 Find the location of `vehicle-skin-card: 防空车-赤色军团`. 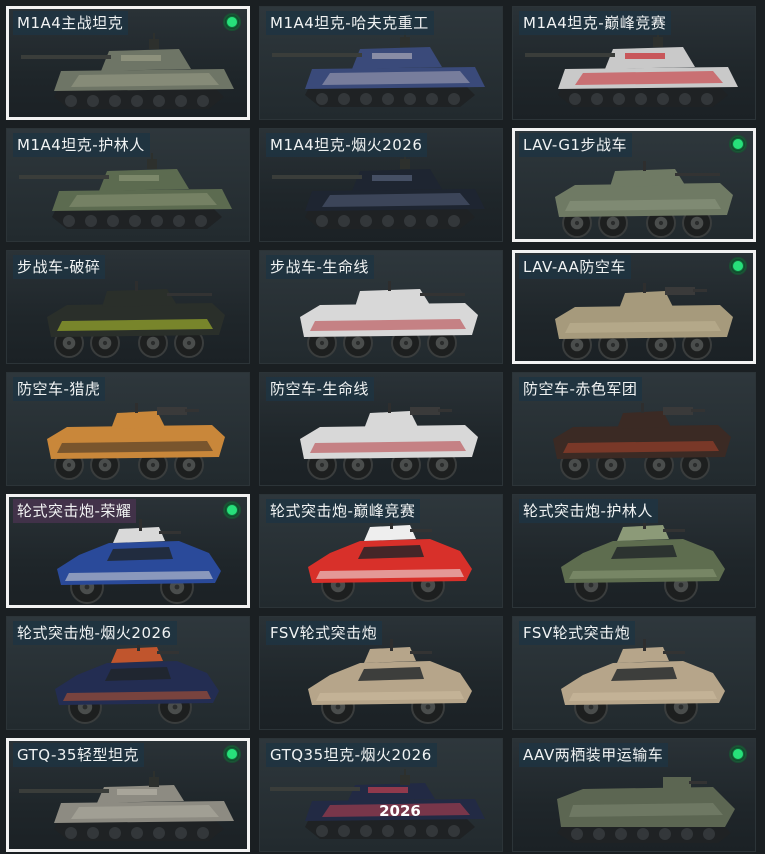

vehicle-skin-card: 防空车-赤色军团 is located at coordinates (634, 429).